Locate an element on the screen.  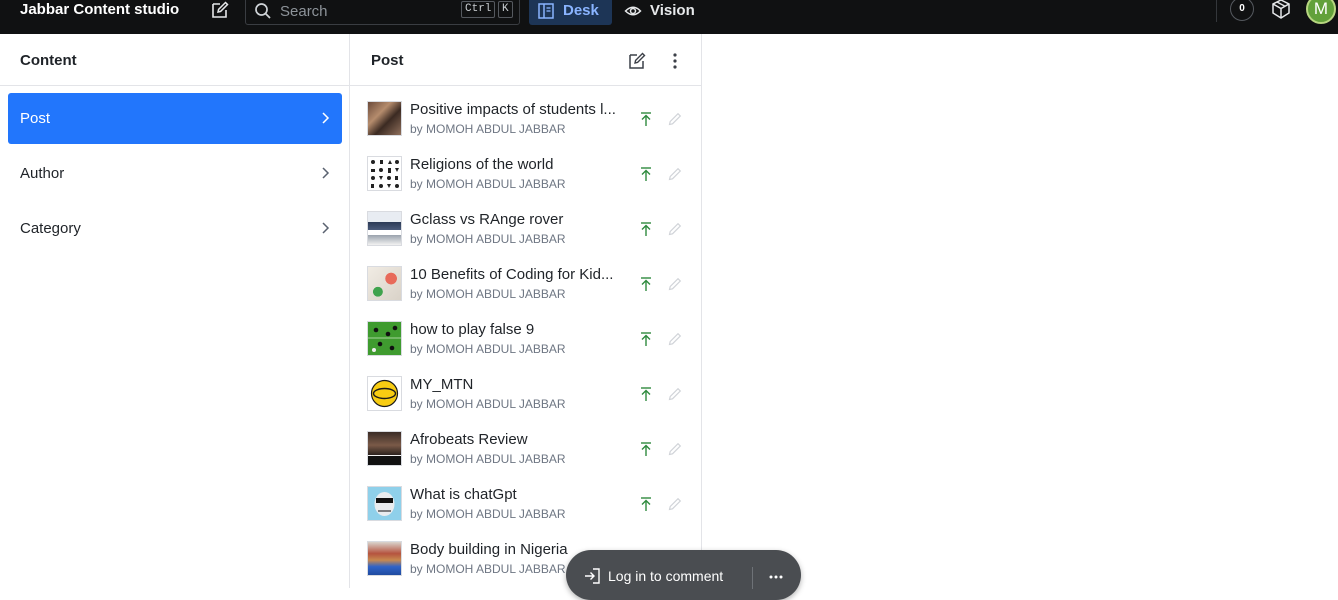
comment-bar: Log in to comment is located at coordinates (683, 575).